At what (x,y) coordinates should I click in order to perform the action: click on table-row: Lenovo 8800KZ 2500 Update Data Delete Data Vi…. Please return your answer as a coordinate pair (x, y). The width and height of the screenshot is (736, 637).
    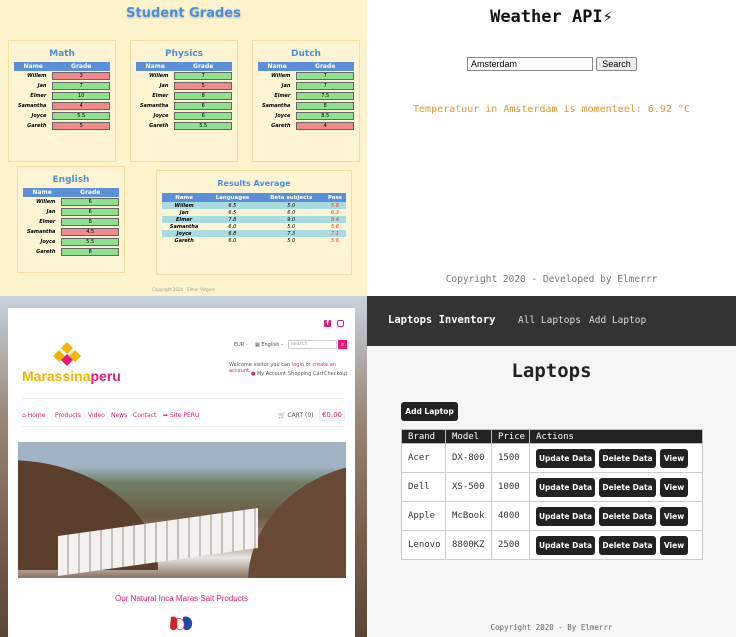
    Looking at the image, I should click on (552, 545).